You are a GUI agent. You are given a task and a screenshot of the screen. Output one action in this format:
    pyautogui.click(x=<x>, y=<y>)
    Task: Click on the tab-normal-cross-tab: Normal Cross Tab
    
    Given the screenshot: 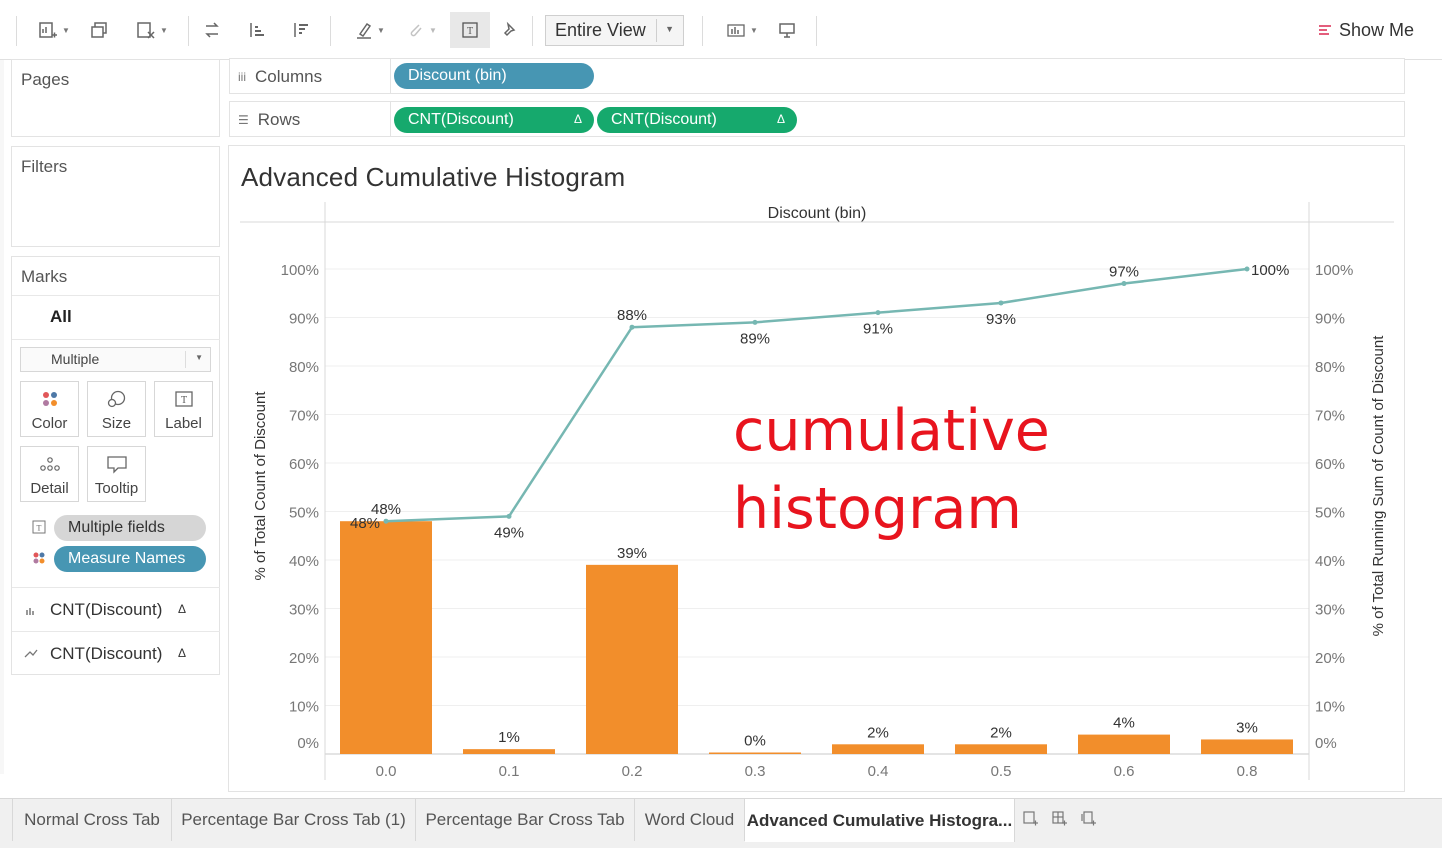 What is the action you would take?
    pyautogui.click(x=92, y=820)
    